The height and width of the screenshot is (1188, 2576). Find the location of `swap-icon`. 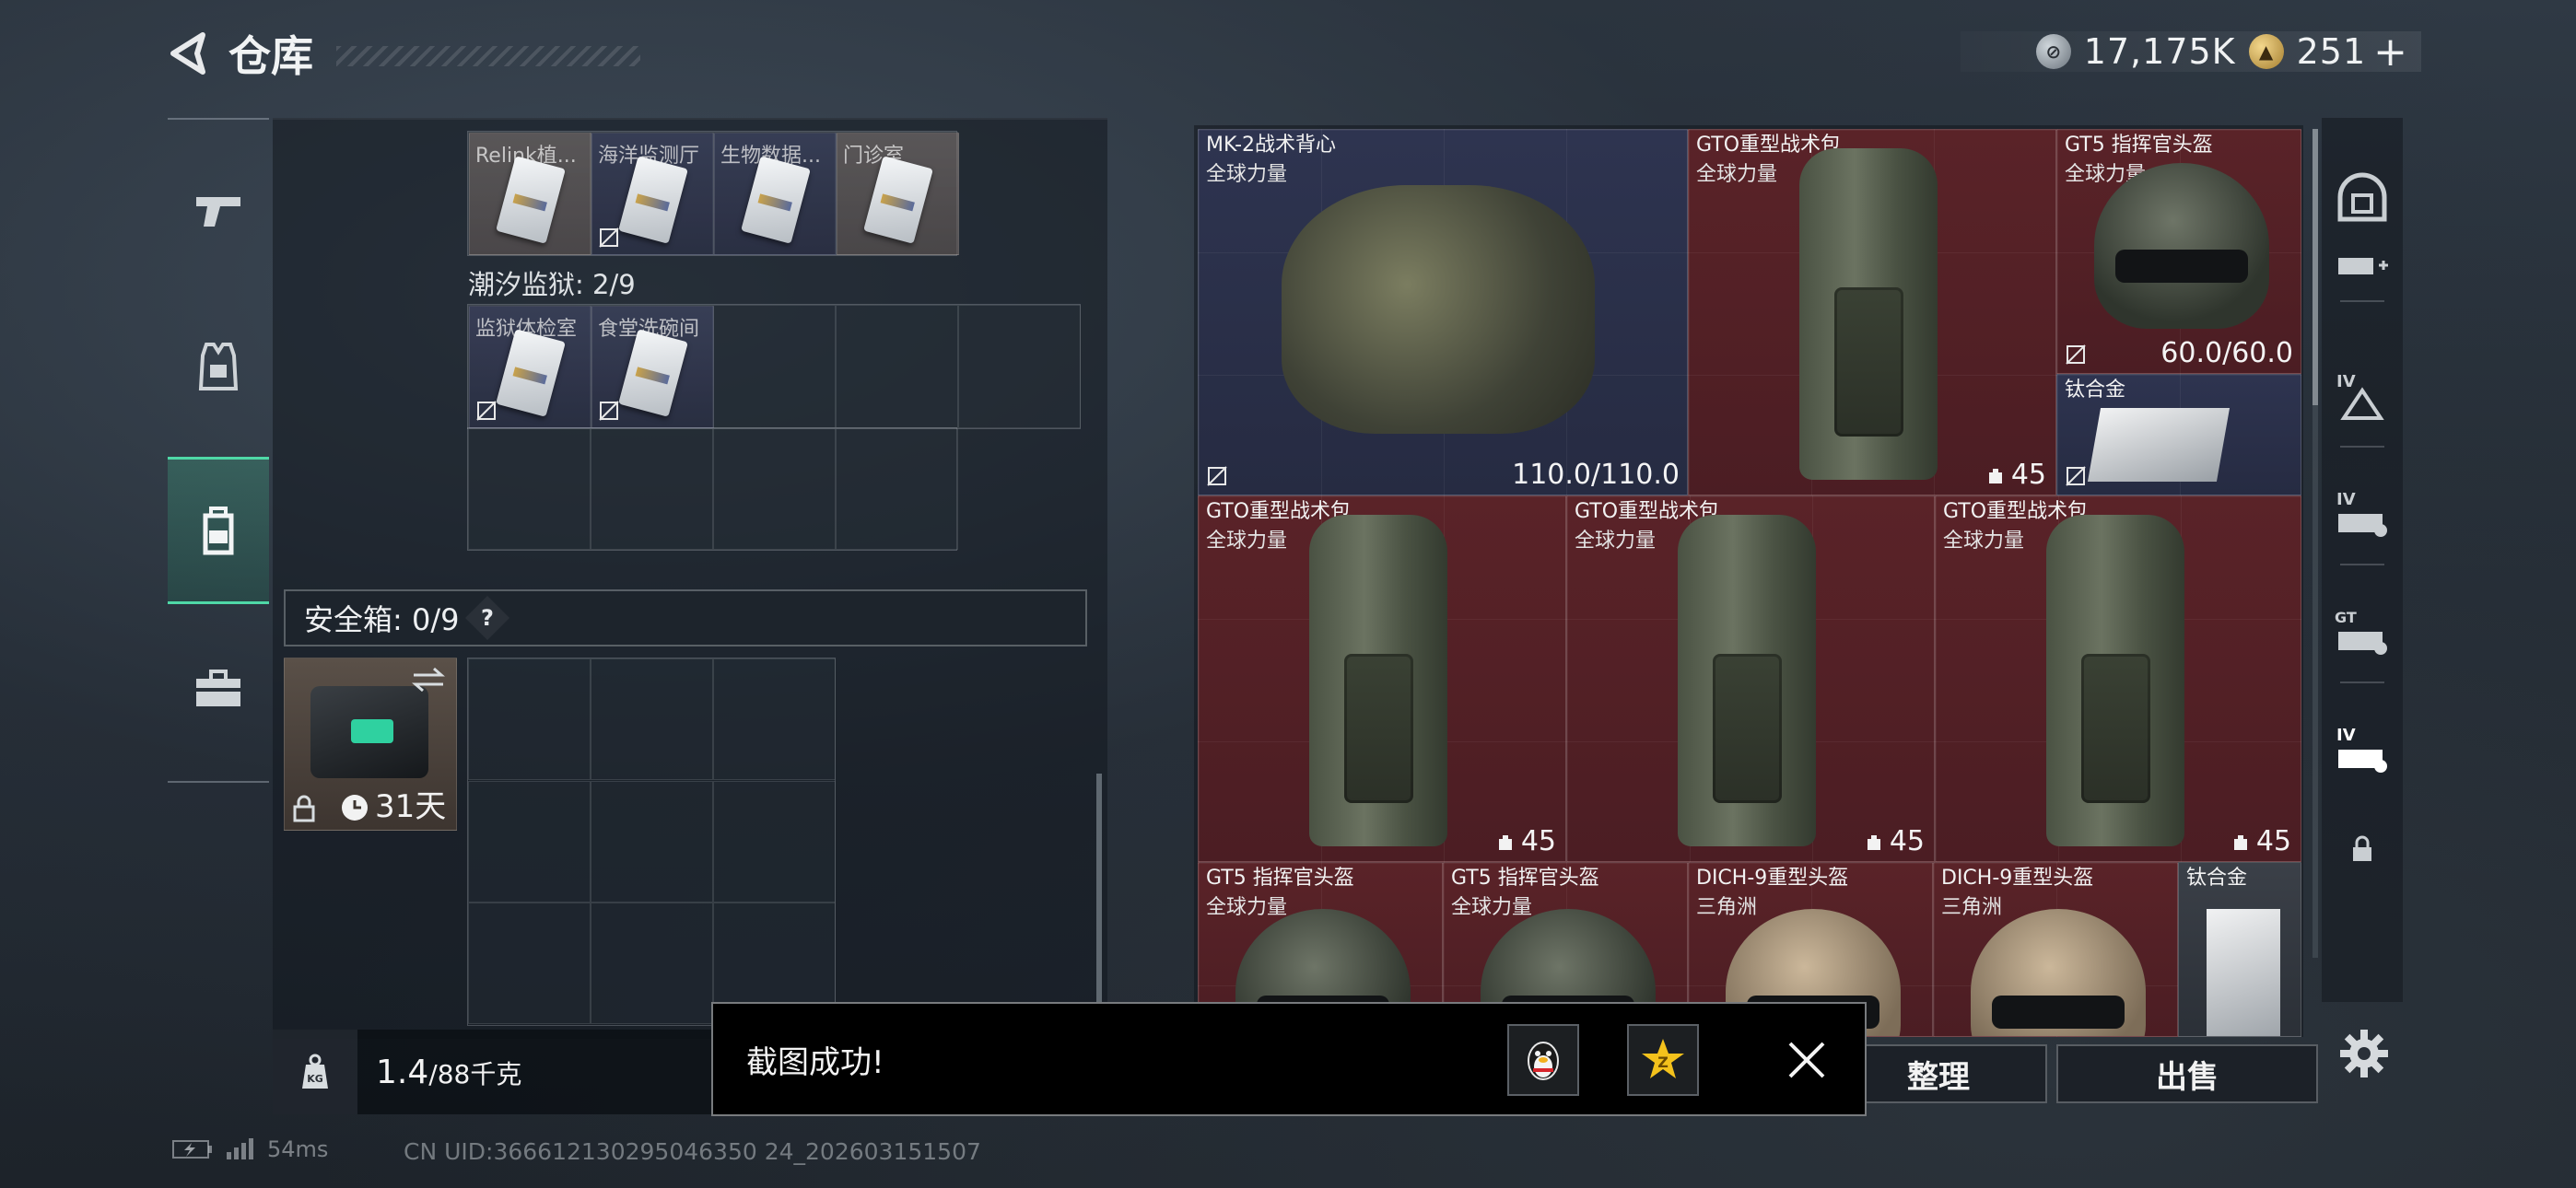

swap-icon is located at coordinates (428, 679).